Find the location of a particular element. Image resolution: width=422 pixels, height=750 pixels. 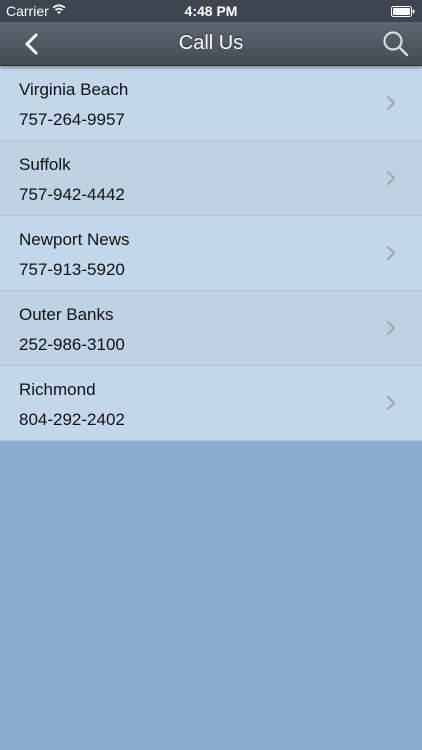

navigation-bar: Call Us is located at coordinates (211, 44).